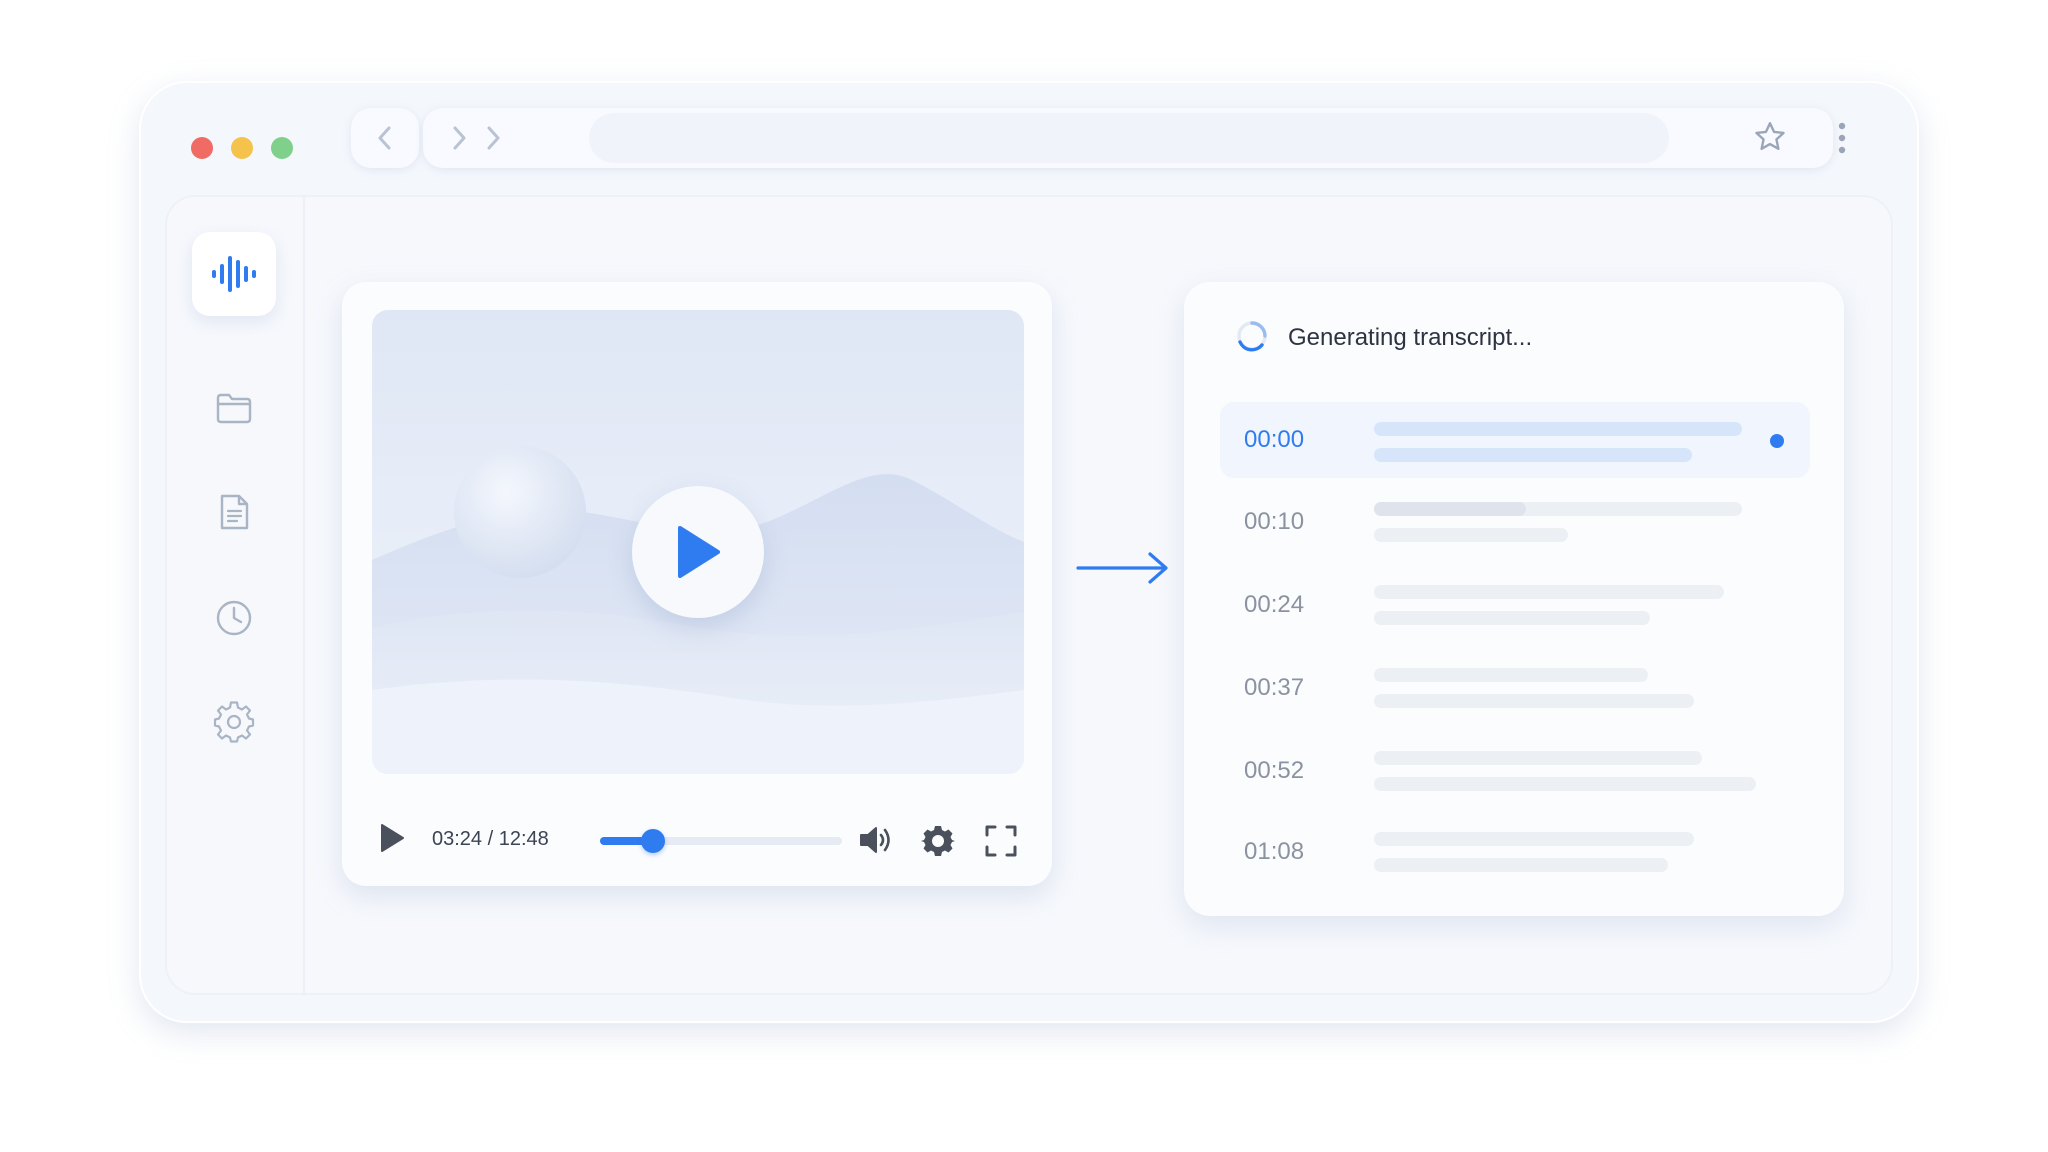  I want to click on star-icon, so click(1770, 137).